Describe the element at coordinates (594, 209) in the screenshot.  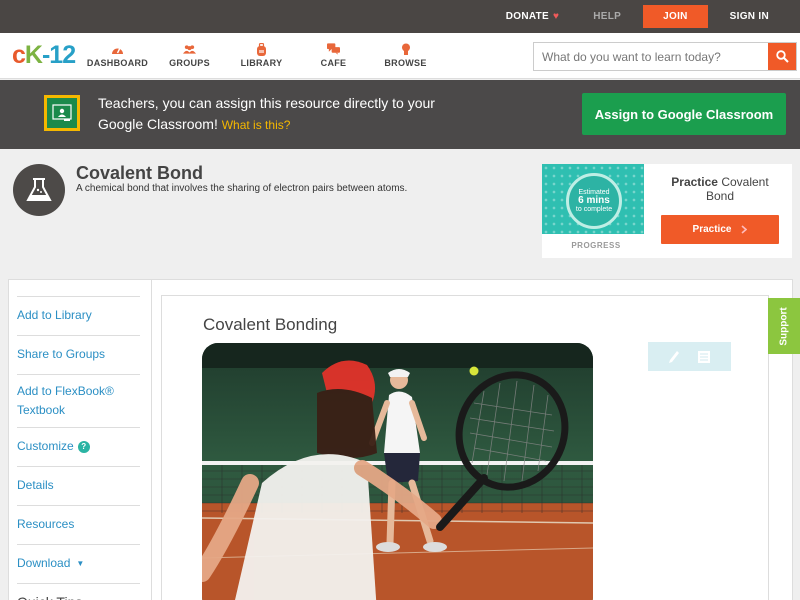
I see `estimate-line-3: to complete` at that location.